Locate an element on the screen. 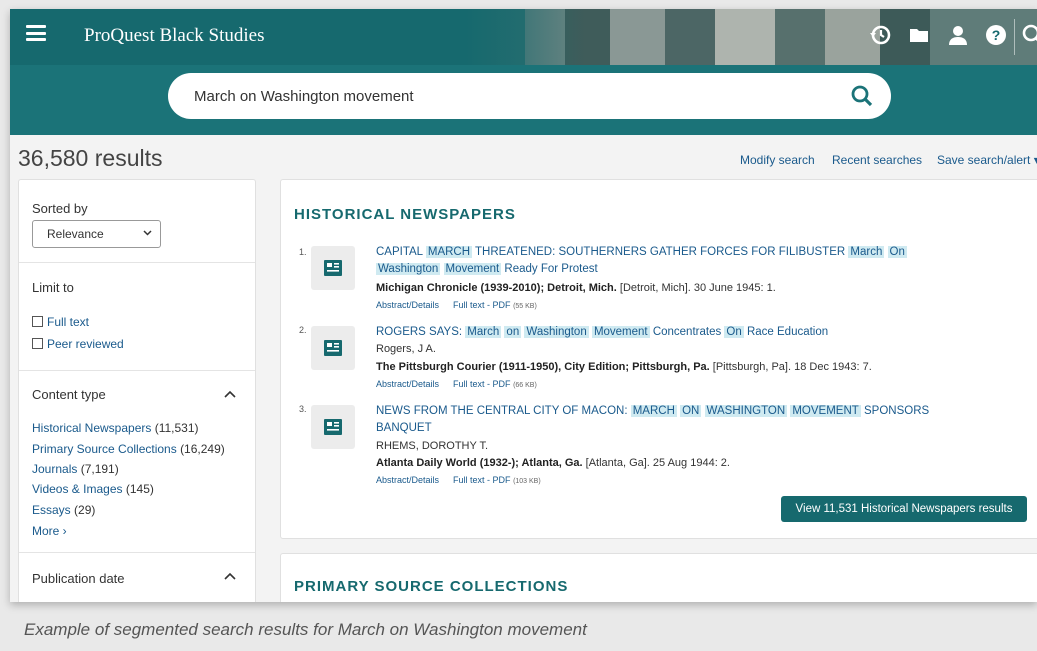 Image resolution: width=1037 pixels, height=651 pixels. sorted-by-label: Sorted by is located at coordinates (60, 208).